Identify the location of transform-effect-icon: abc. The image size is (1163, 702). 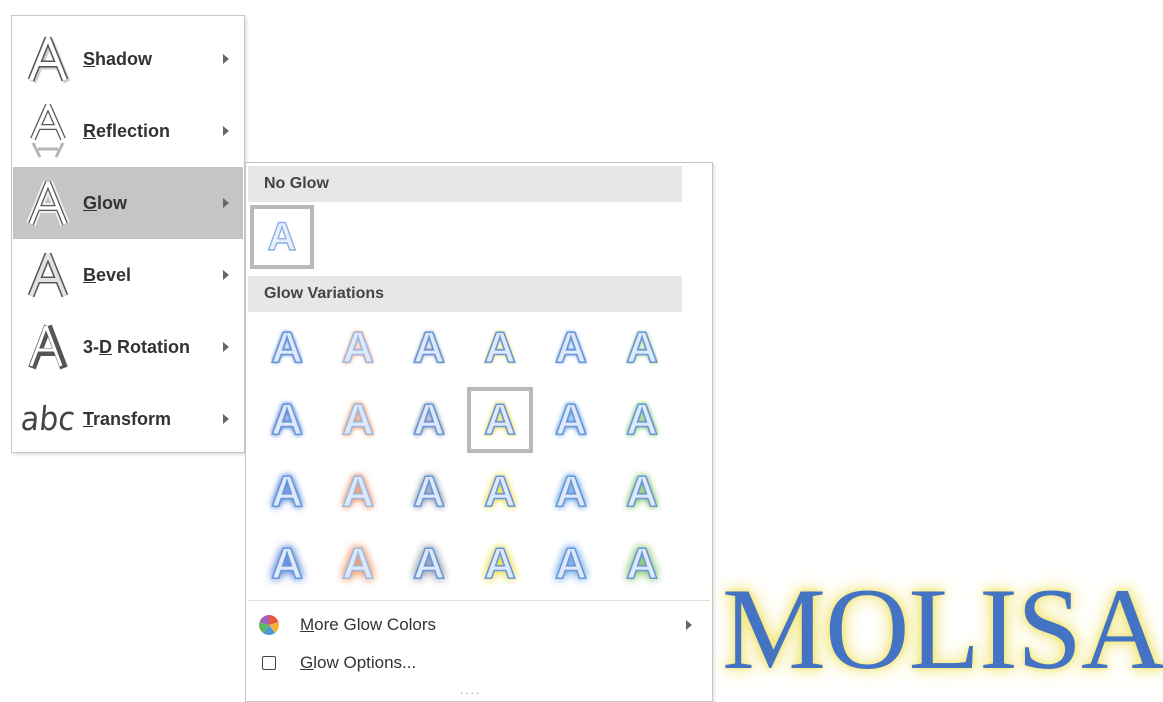
(48, 419).